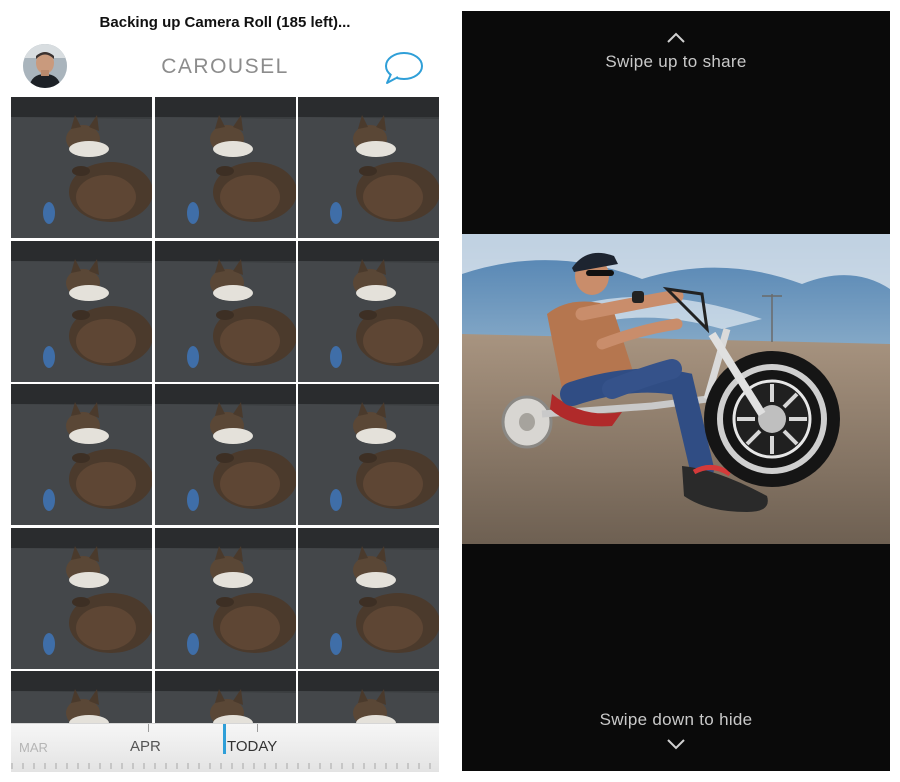  Describe the element at coordinates (225, 766) in the screenshot. I see `timeline-dots` at that location.